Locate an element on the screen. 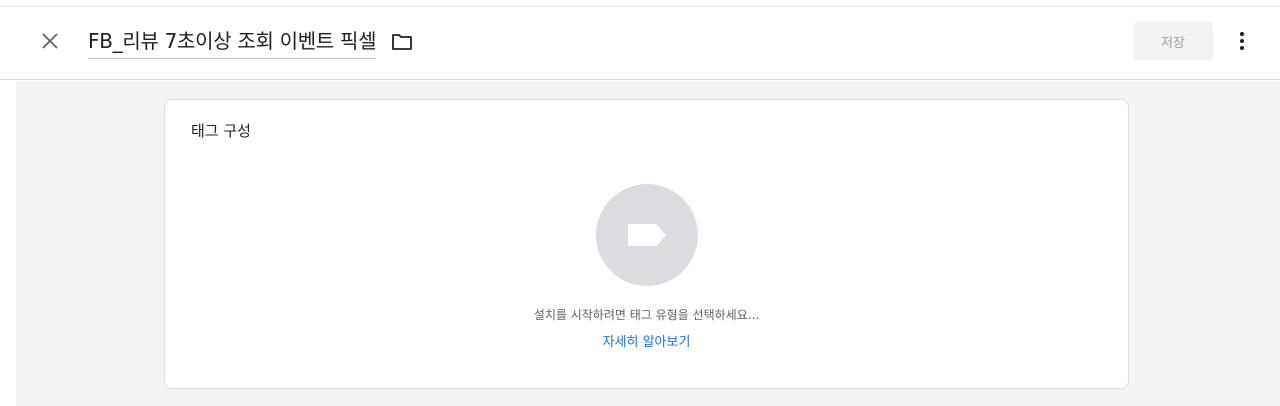 The height and width of the screenshot is (406, 1280). learn-more-link-row: 자세히 알아보기 is located at coordinates (646, 340).